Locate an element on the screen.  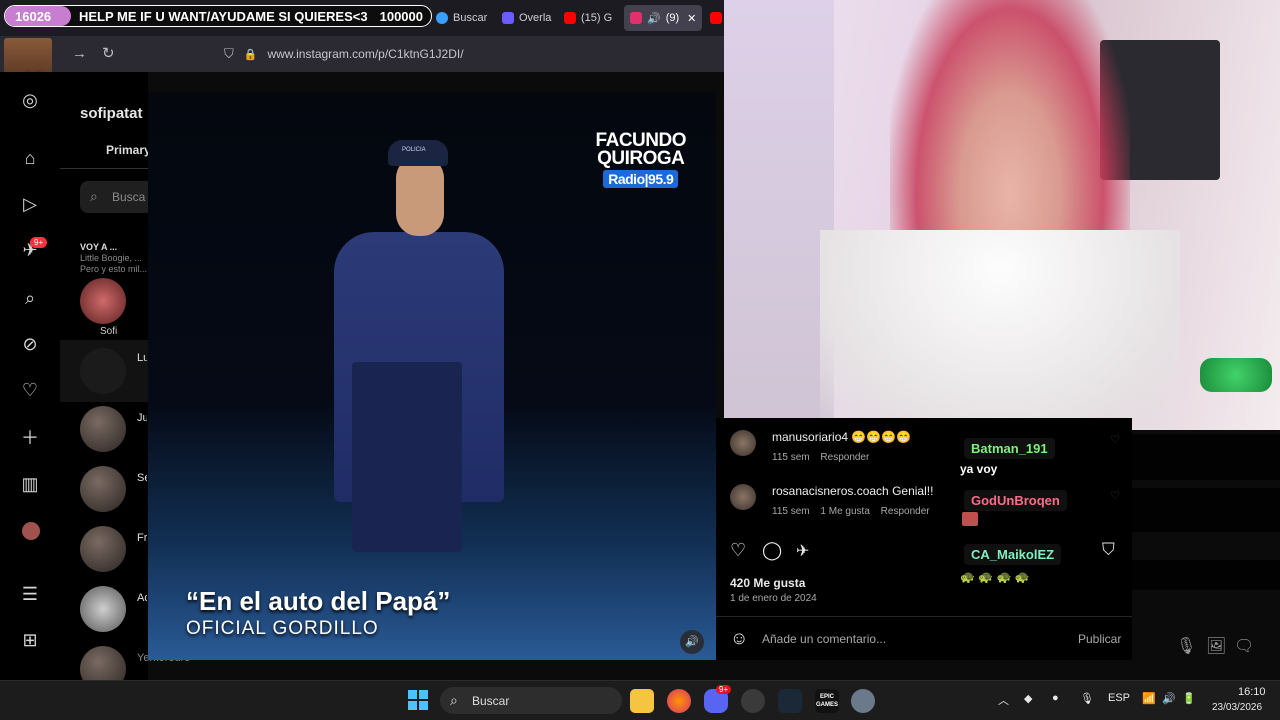
goal-target: 100000 is located at coordinates (401, 16).